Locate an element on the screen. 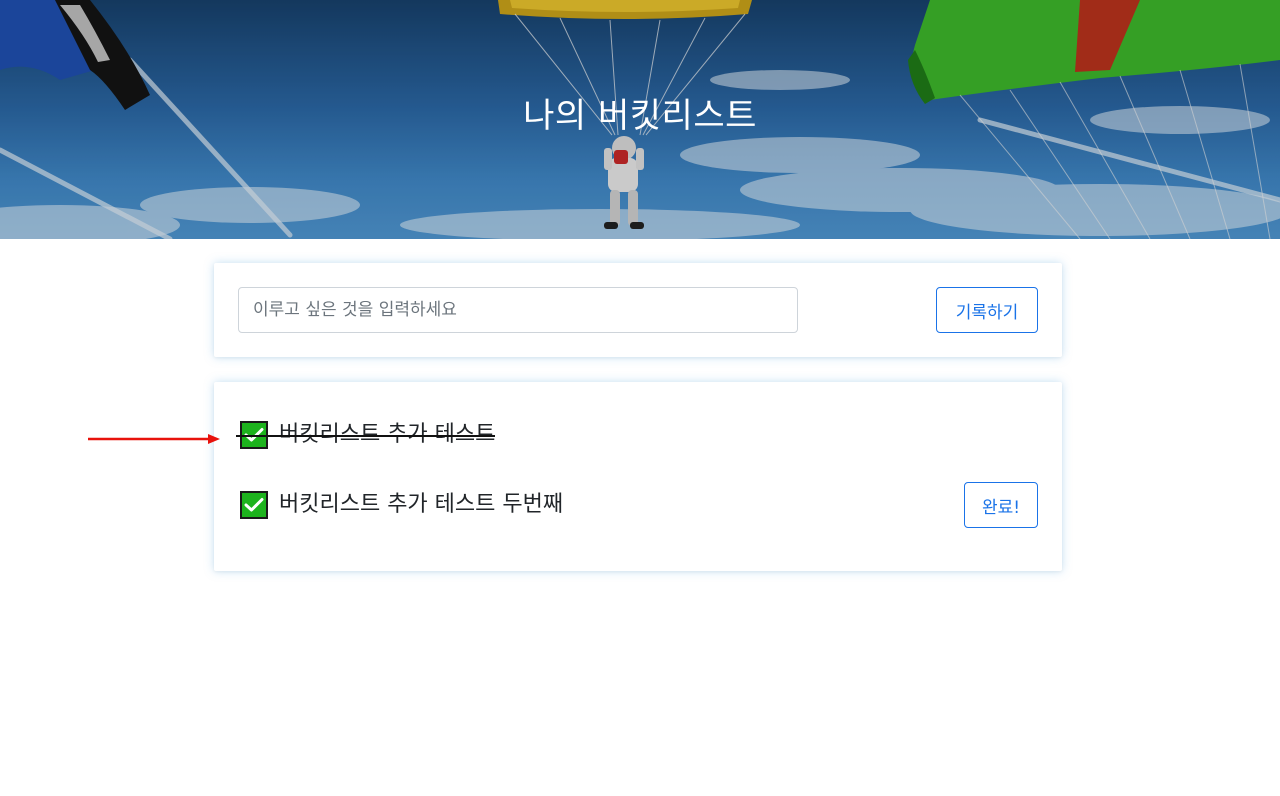 This screenshot has width=1280, height=796. strikethrough-line: 버킷리스트 추가 테스트 is located at coordinates (365, 435).